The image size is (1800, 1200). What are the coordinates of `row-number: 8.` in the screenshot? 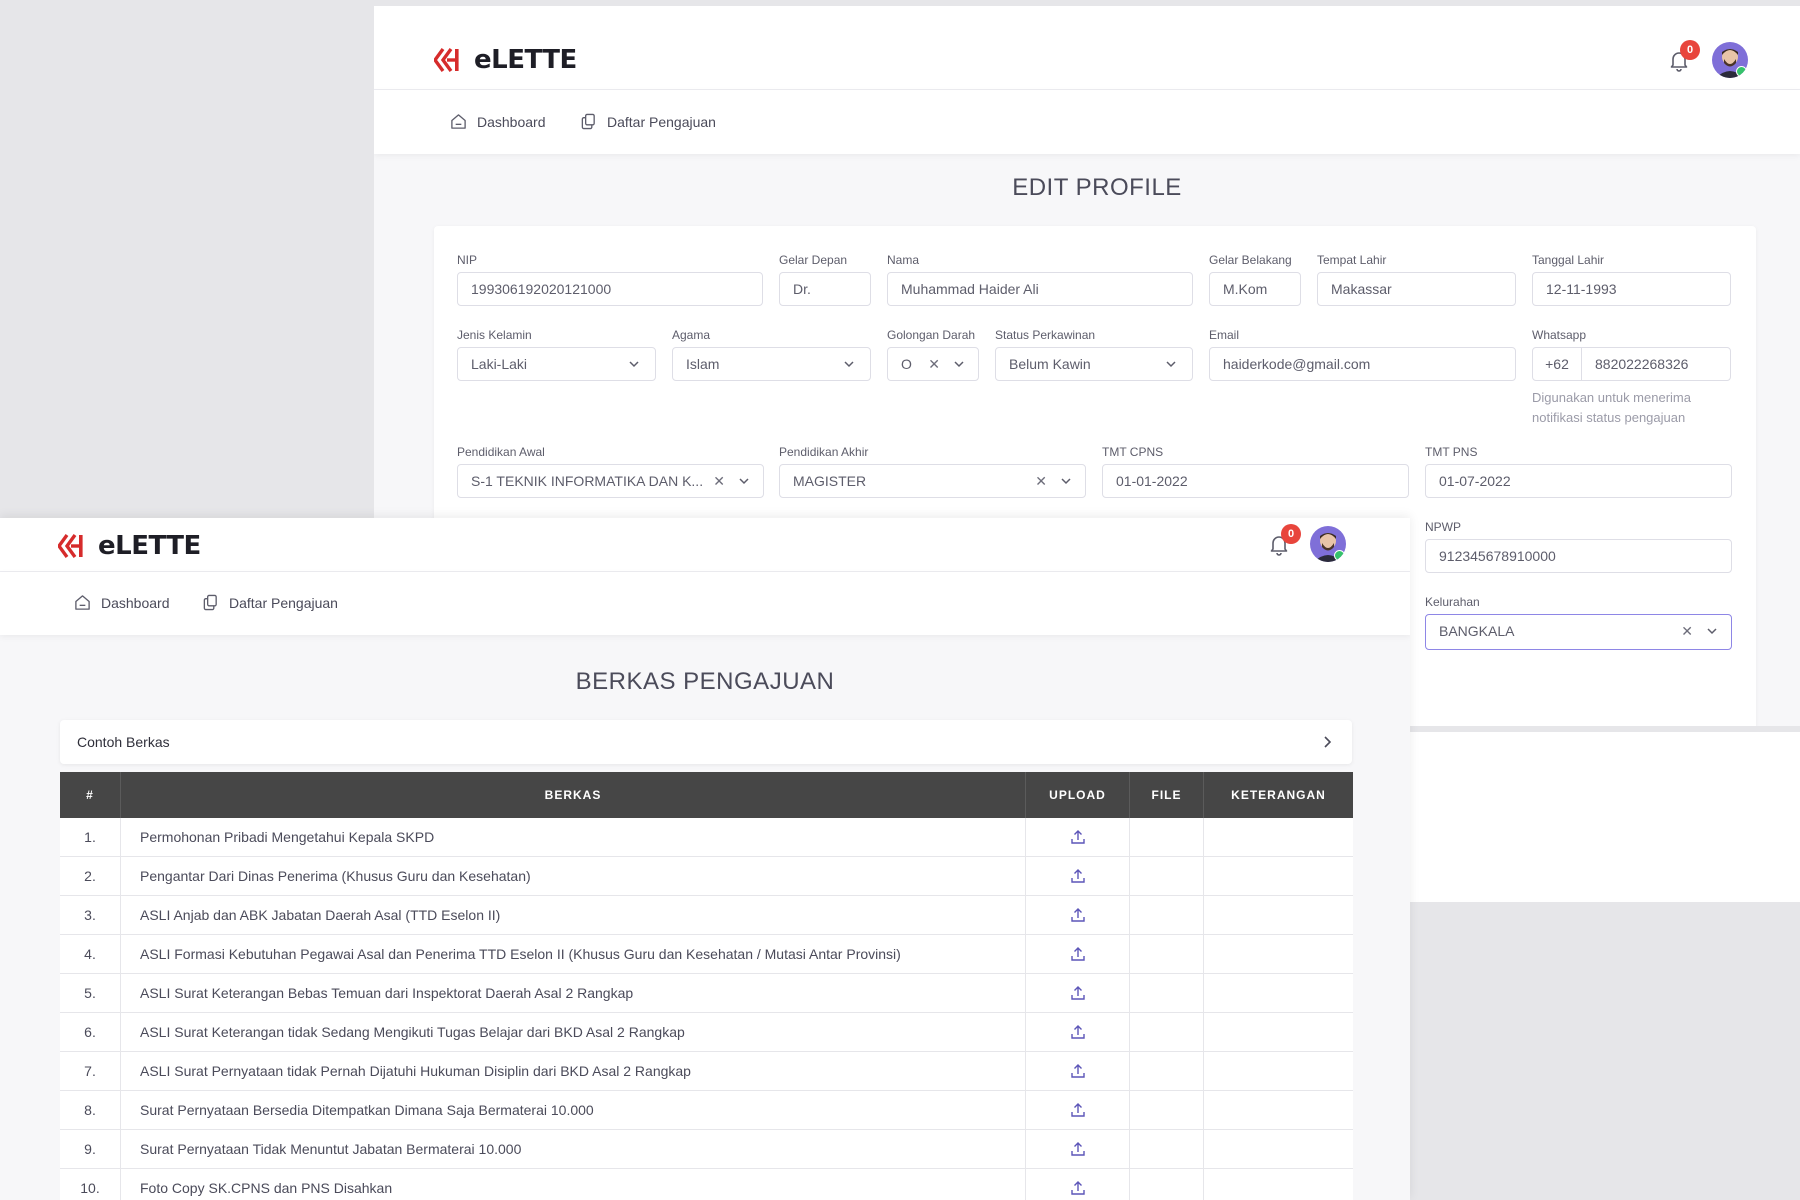 It's located at (90, 1110).